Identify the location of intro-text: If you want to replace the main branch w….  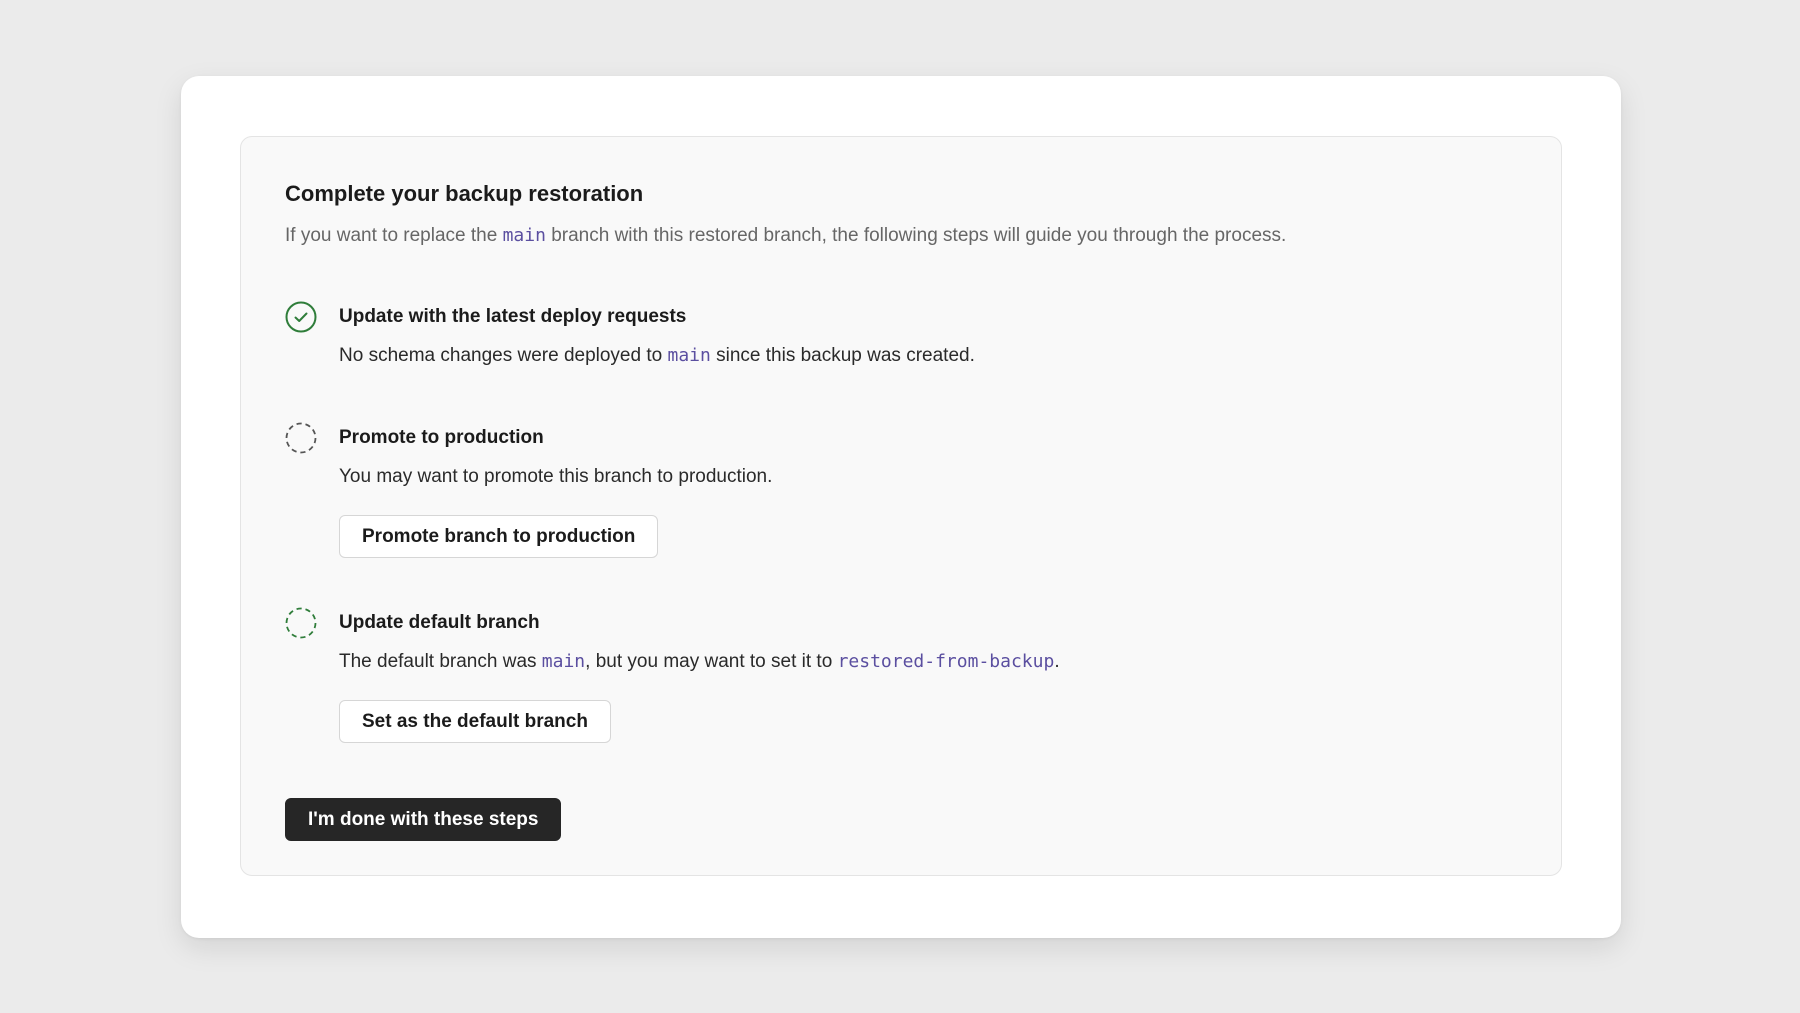
(785, 236).